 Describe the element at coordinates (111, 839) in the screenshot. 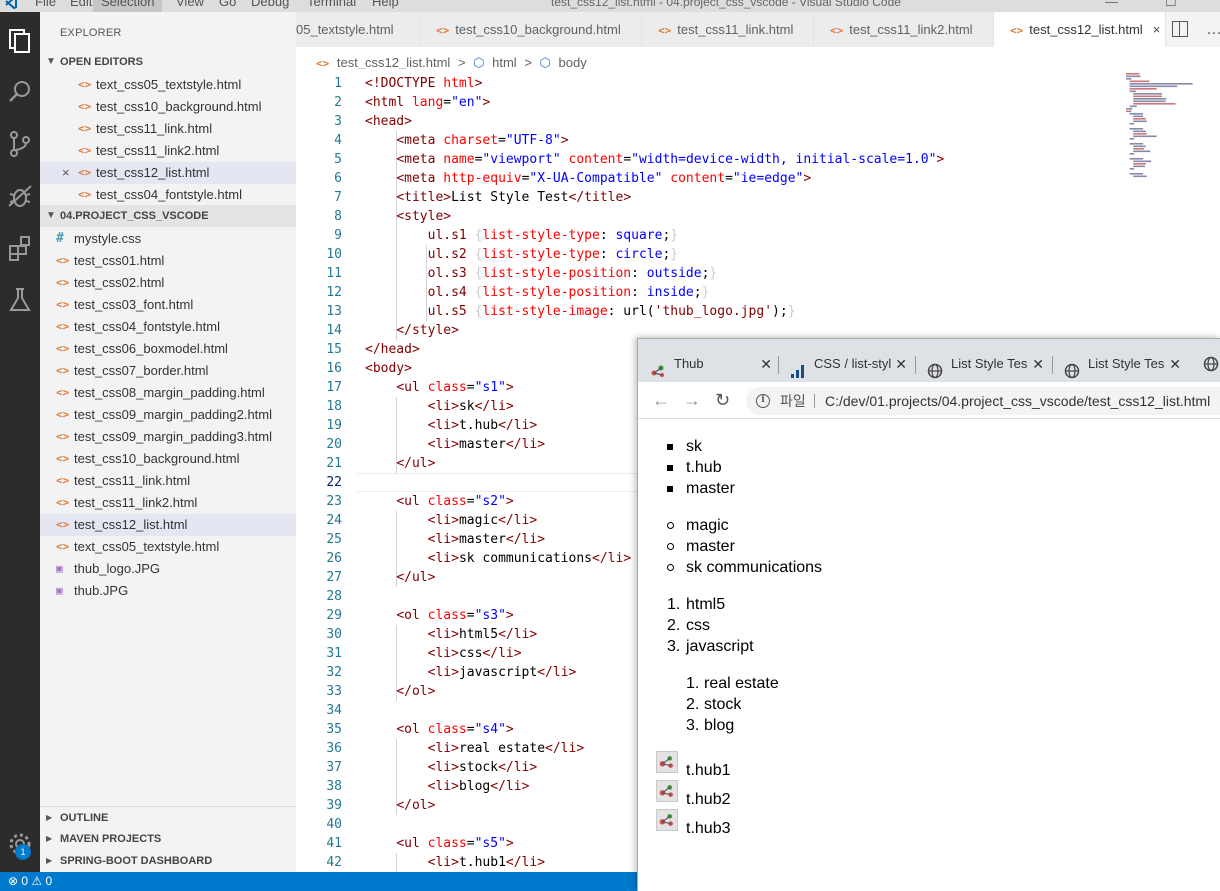

I see `section-label: MAVEN PROJECTS` at that location.